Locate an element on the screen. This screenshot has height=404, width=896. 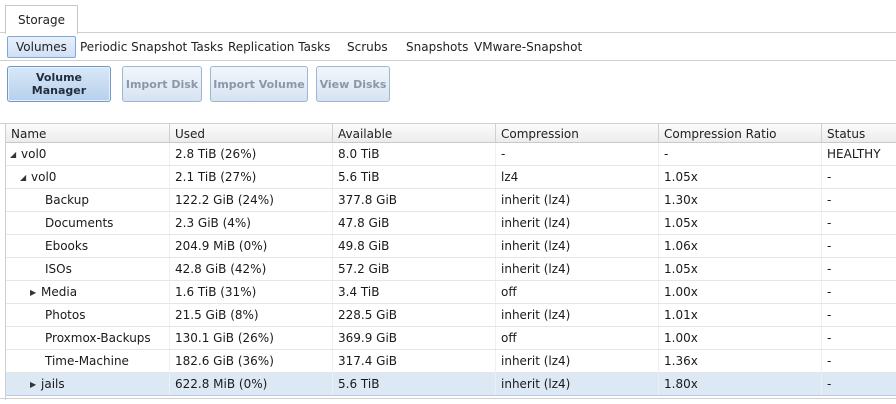
main-tab-strip: Storage is located at coordinates (448, 17).